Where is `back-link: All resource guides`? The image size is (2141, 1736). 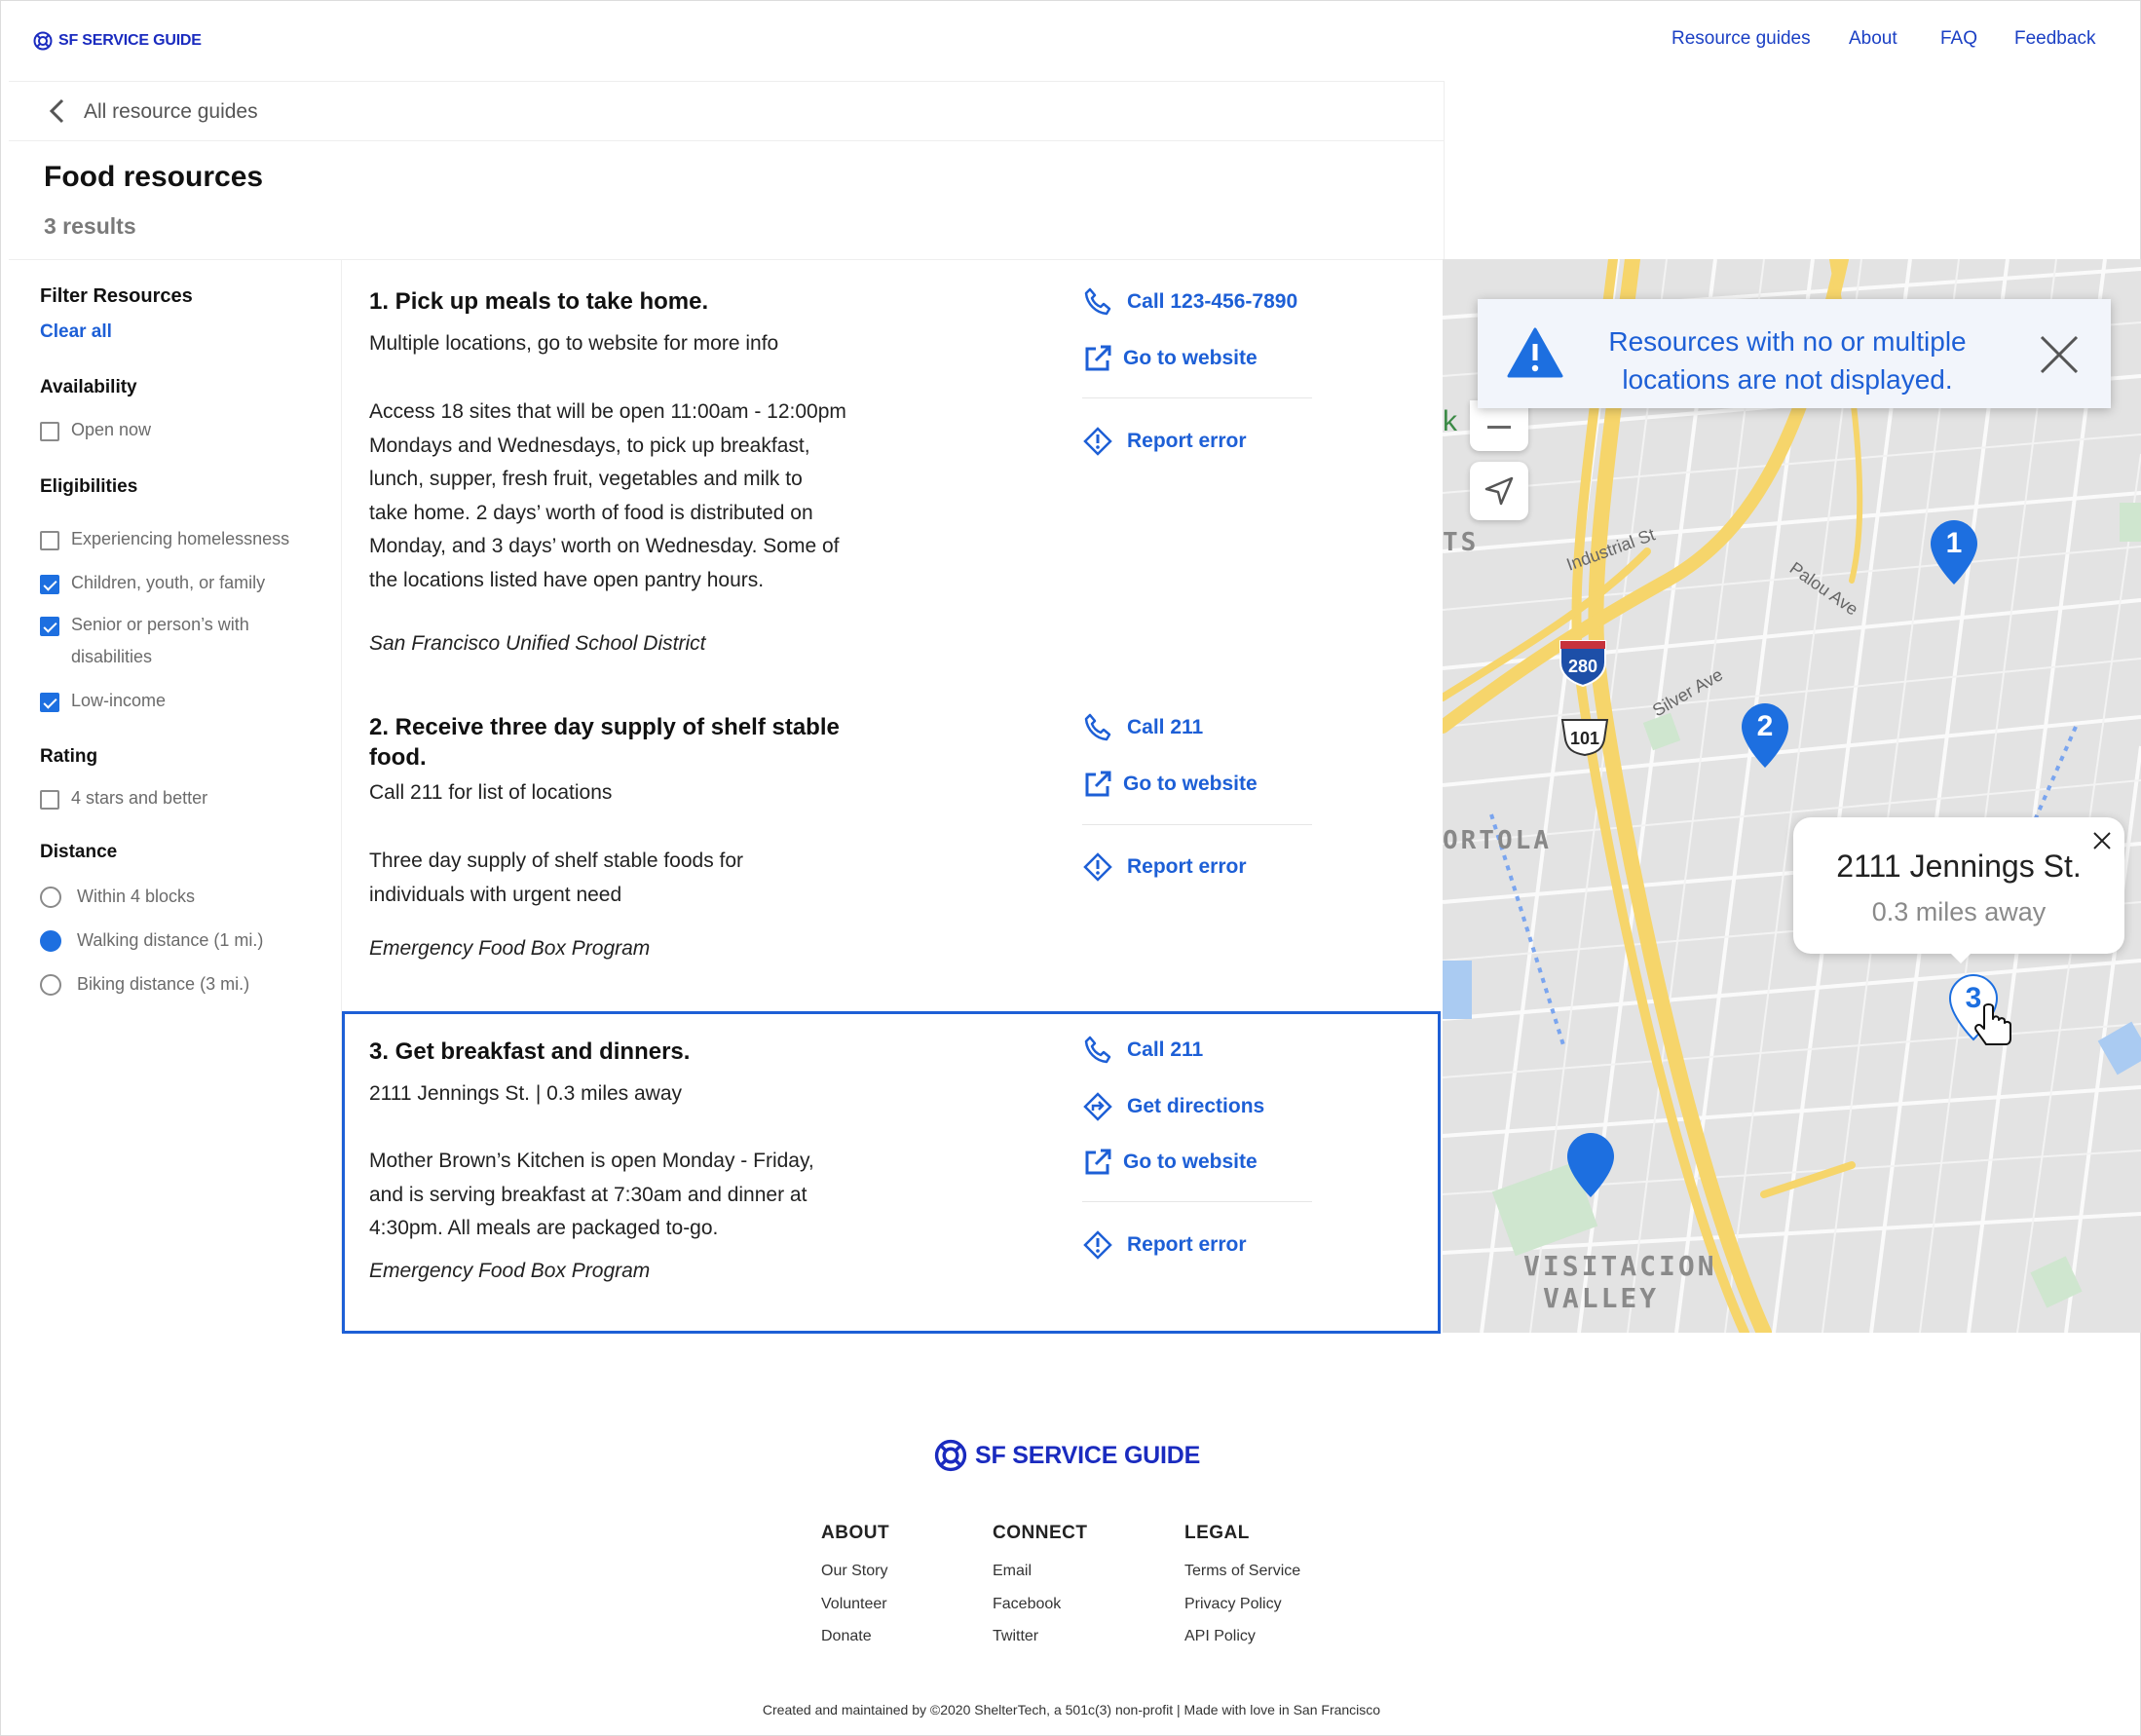 back-link: All resource guides is located at coordinates (171, 112).